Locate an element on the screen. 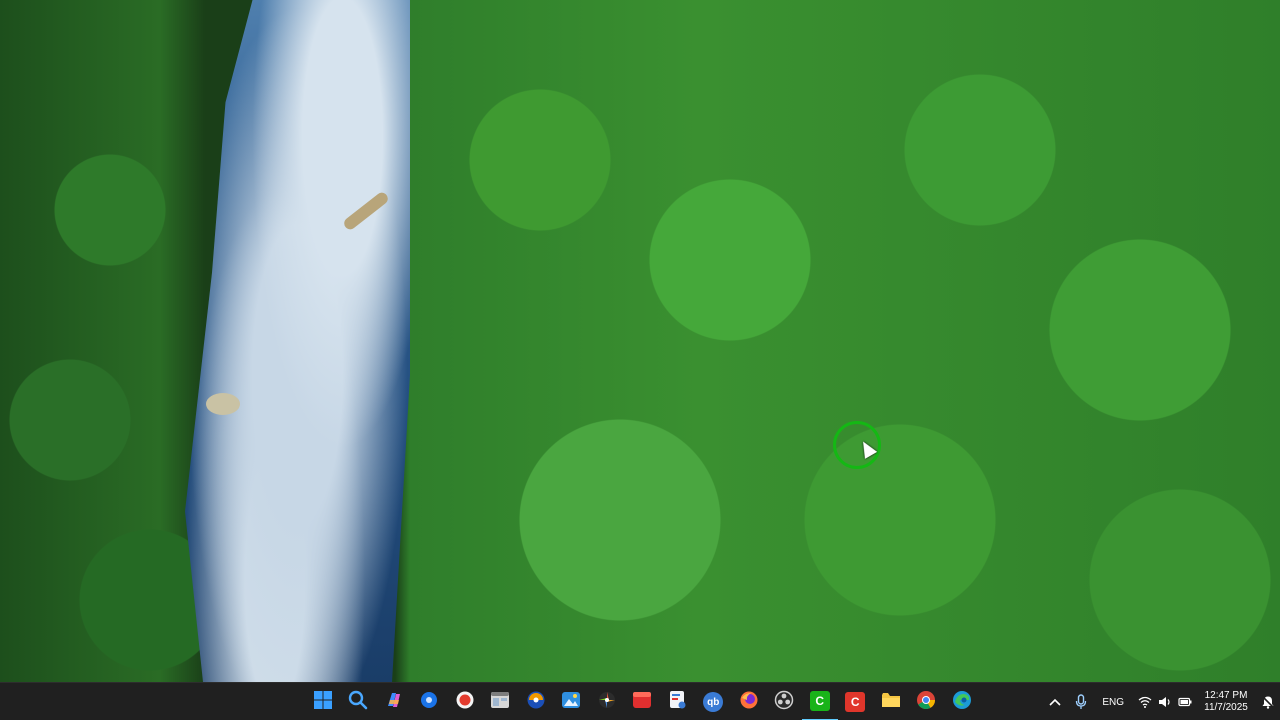 Image resolution: width=1280 pixels, height=720 pixels. firefox-button is located at coordinates (749, 701).